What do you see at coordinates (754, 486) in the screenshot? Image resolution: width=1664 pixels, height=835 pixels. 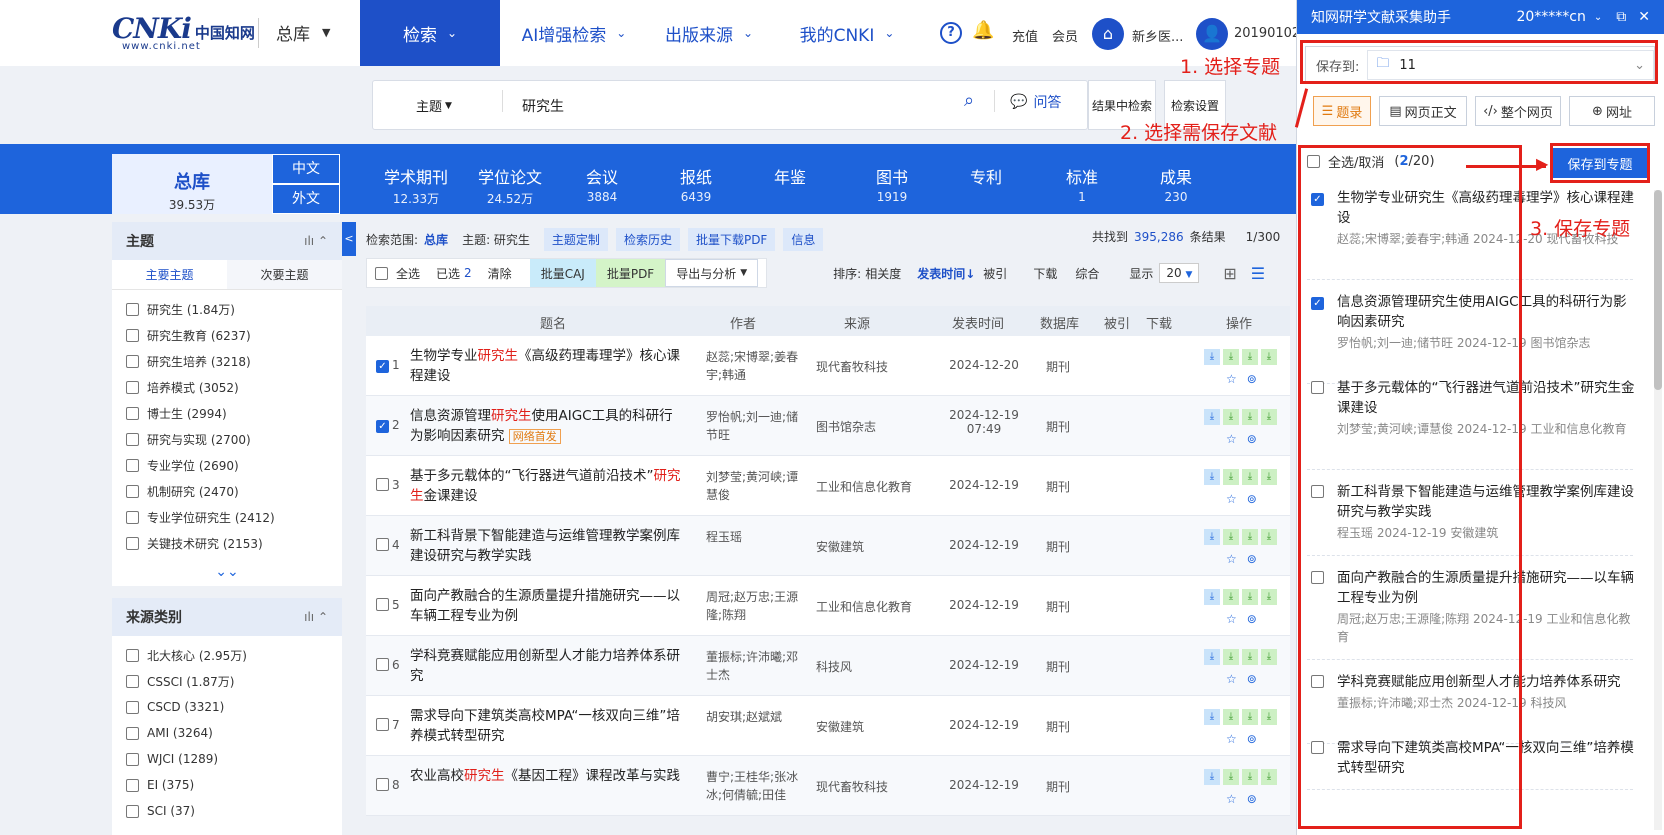 I see `row-authors: 刘梦莹;黄河峡;谭慧俊` at bounding box center [754, 486].